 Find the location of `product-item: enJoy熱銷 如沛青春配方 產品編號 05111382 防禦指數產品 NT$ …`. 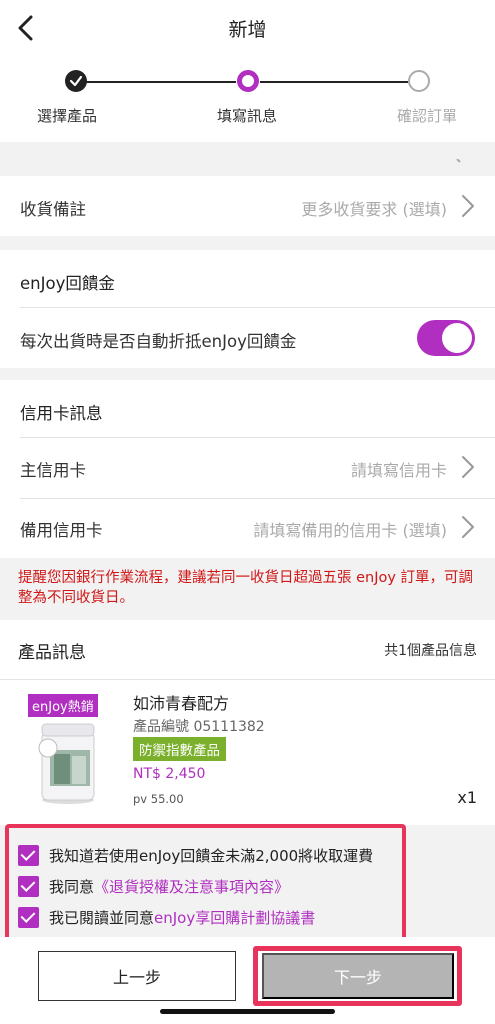

product-item: enJoy熱銷 如沛青春配方 產品編號 05111382 防禦指數產品 NT$ … is located at coordinates (247, 752).